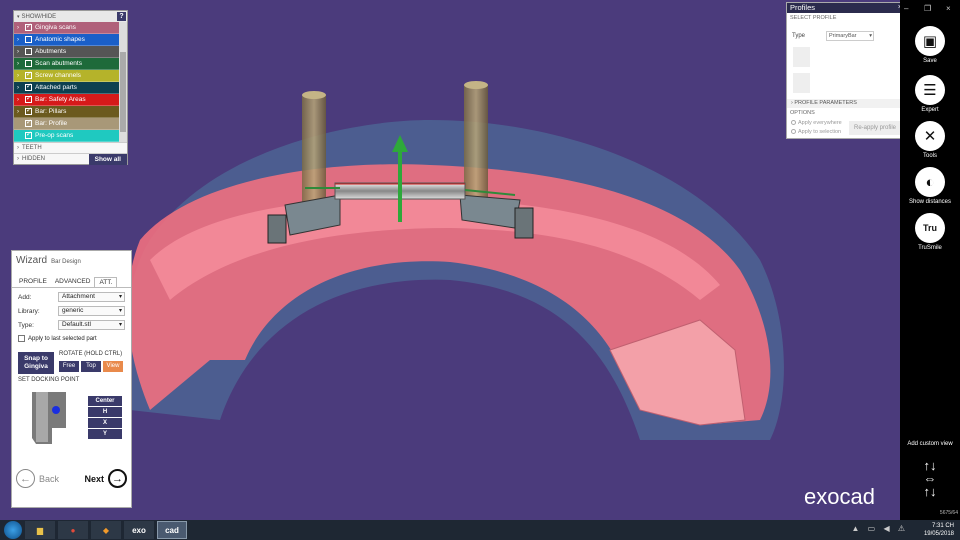 The height and width of the screenshot is (540, 960). I want to click on hidden-section: › HIDDEN Show all, so click(70, 159).